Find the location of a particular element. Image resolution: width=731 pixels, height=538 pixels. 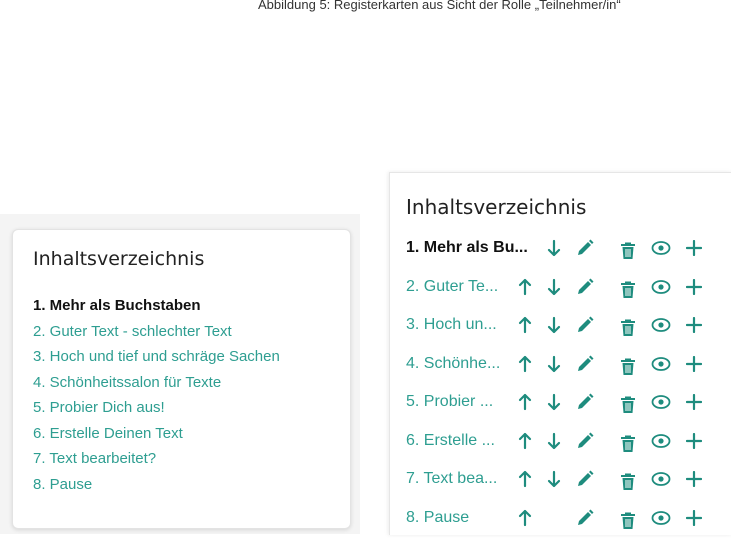

toc-item: 5. Probier Dich aus! is located at coordinates (156, 408).